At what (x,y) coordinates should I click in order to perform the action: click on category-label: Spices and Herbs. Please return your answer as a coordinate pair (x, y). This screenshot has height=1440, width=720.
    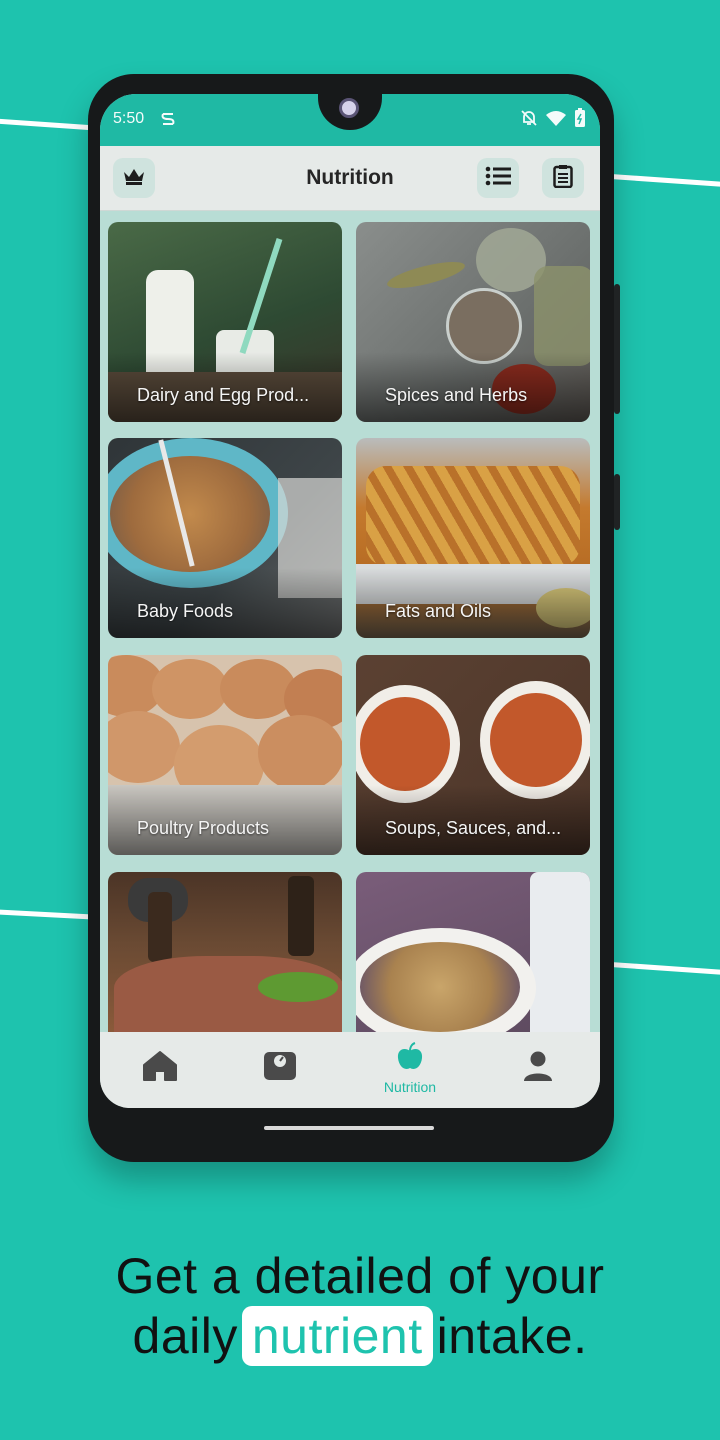
    Looking at the image, I should click on (456, 395).